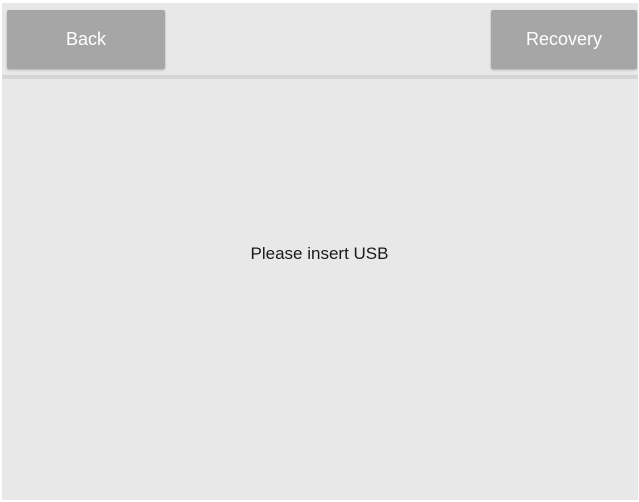 The image size is (639, 502). What do you see at coordinates (319, 253) in the screenshot?
I see `insert-usb-message: Please insert USB` at bounding box center [319, 253].